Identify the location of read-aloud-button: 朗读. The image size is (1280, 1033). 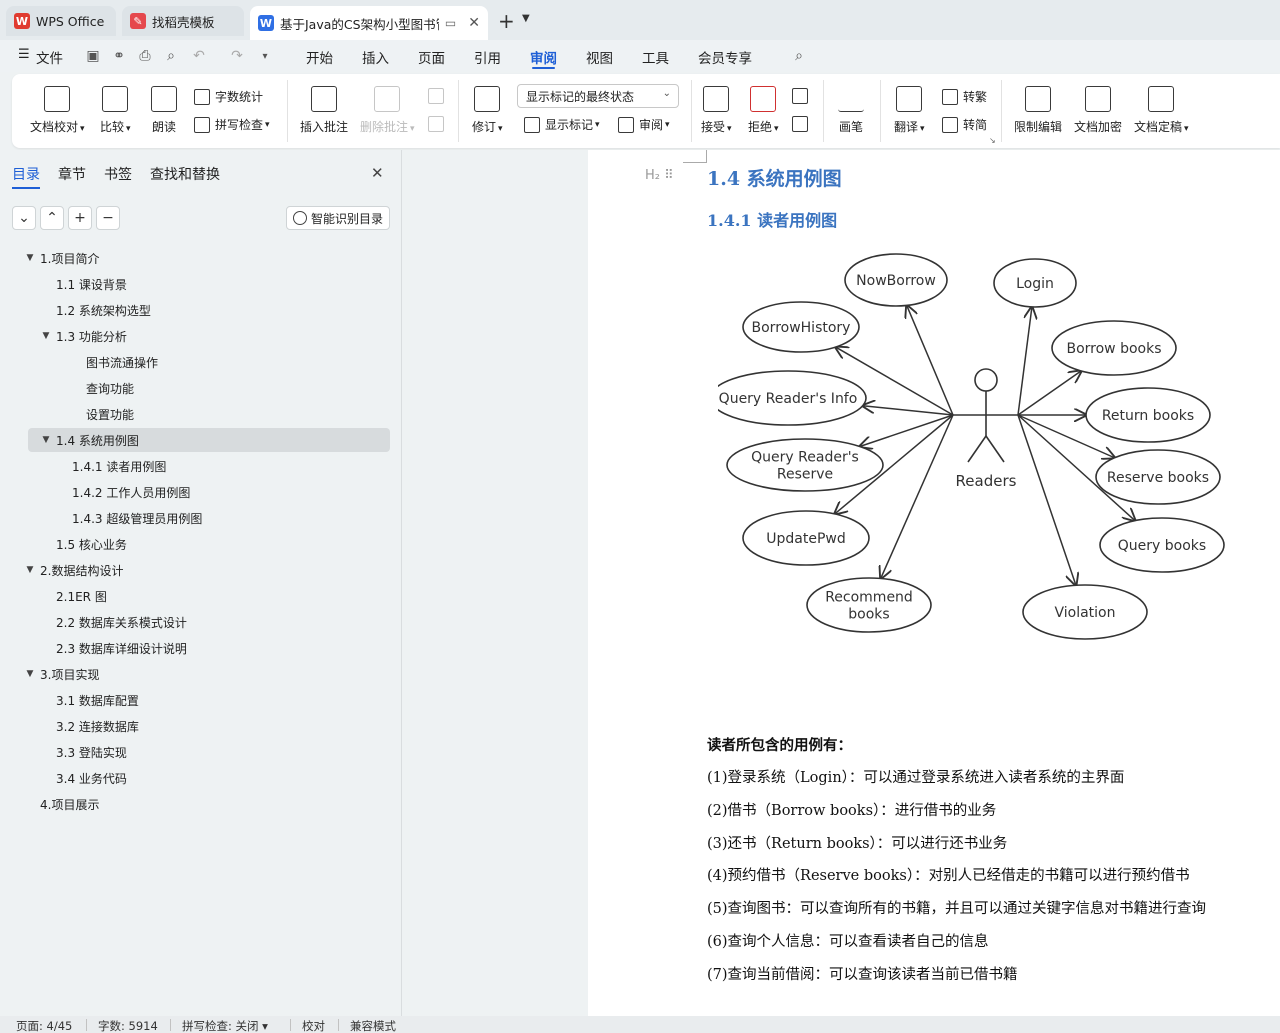
(164, 110).